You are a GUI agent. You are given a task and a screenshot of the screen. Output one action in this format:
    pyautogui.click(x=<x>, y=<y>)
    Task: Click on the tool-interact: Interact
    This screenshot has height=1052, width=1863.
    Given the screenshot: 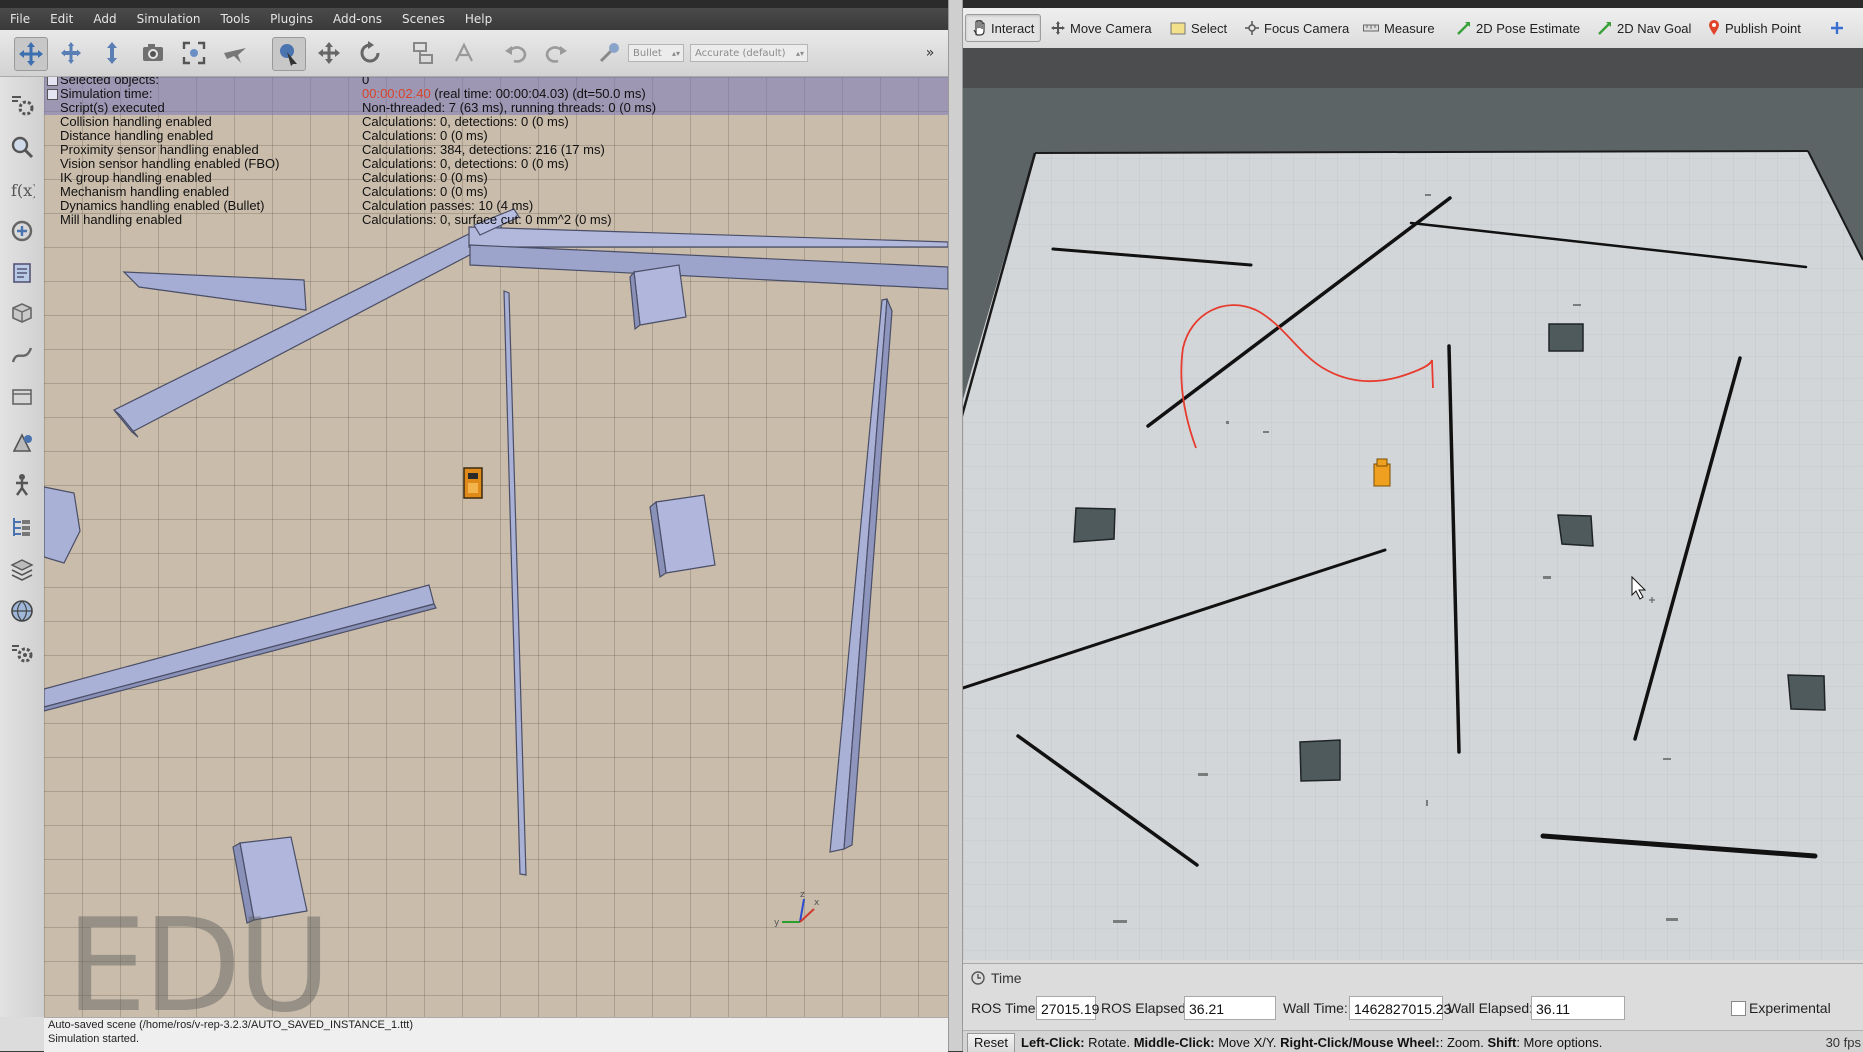 What is the action you would take?
    pyautogui.click(x=1003, y=28)
    